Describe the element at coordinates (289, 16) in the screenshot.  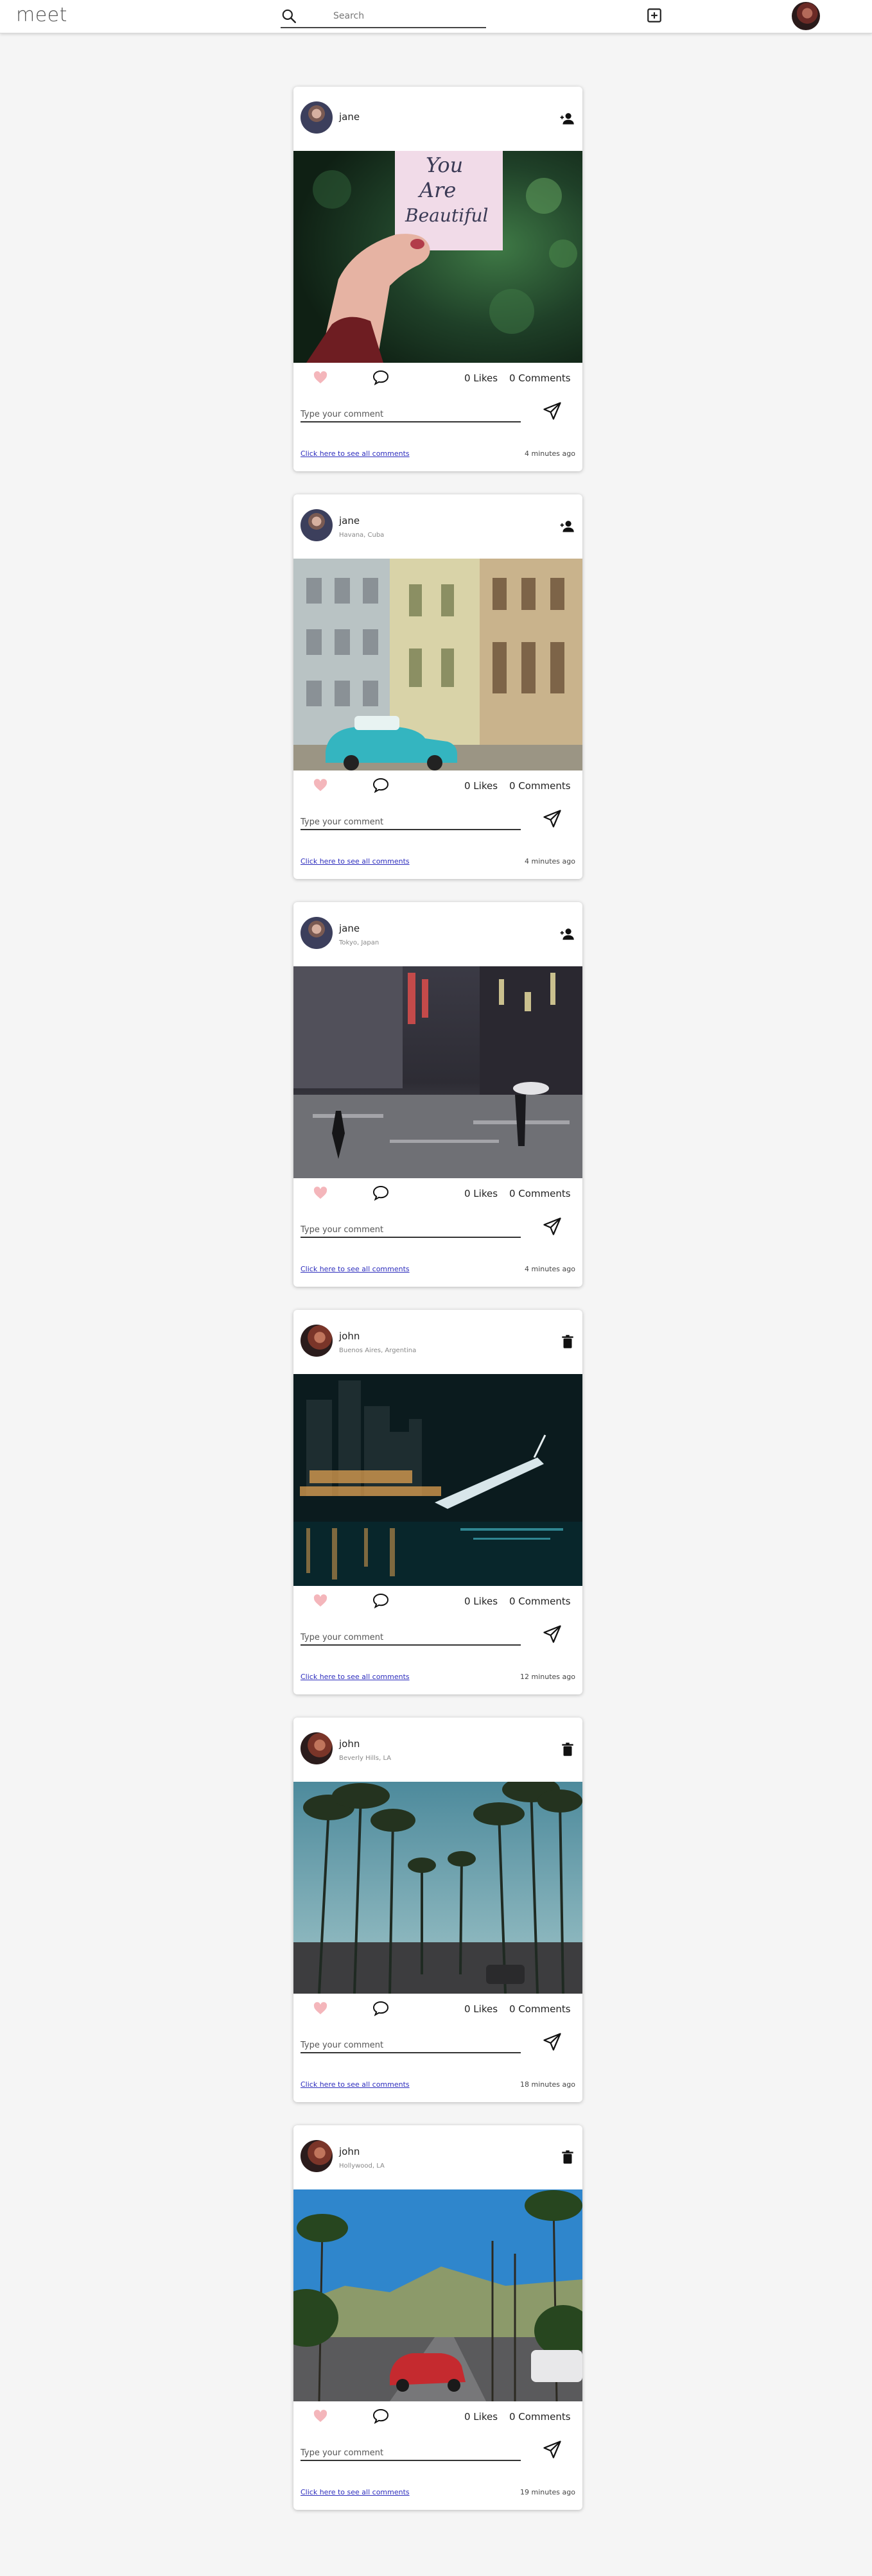
I see `search-icon` at that location.